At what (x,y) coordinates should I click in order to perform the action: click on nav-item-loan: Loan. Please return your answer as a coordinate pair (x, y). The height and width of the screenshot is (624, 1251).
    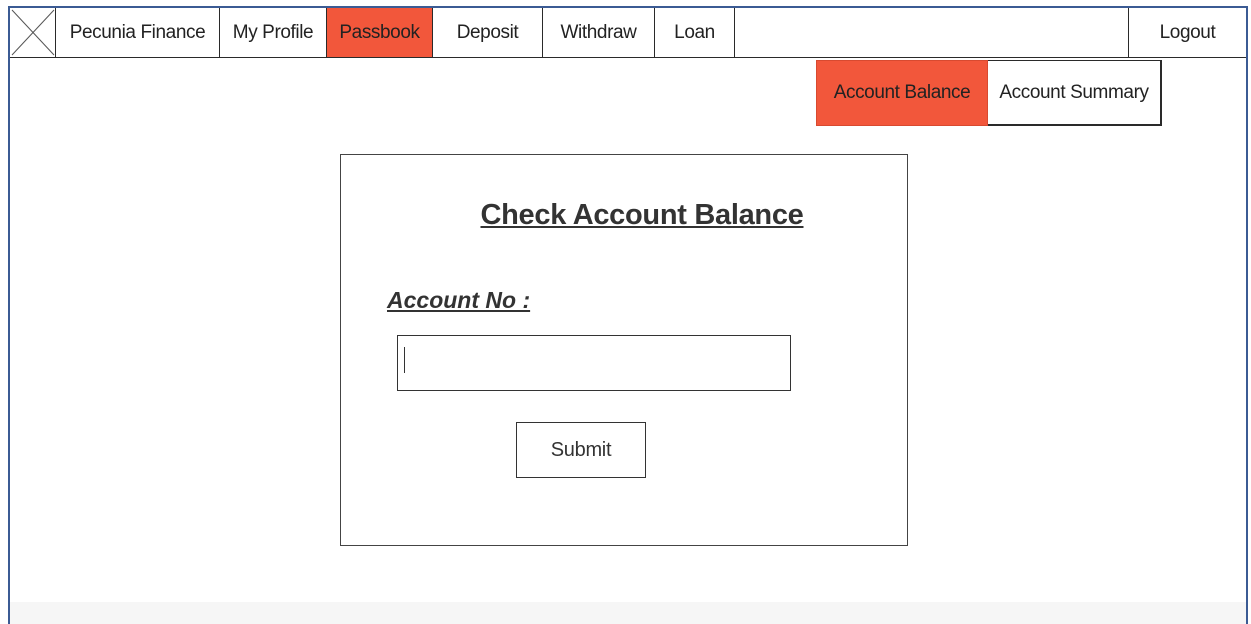
    Looking at the image, I should click on (695, 32).